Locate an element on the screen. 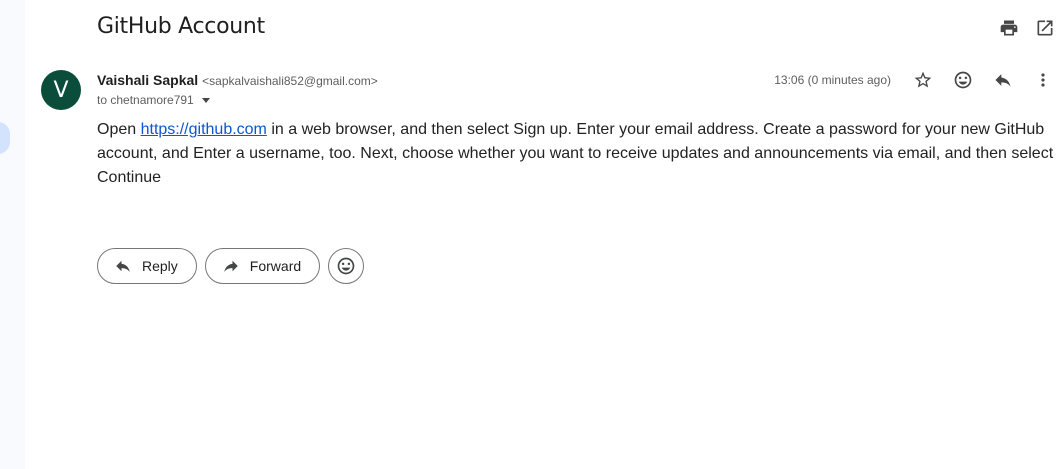 Image resolution: width=1063 pixels, height=469 pixels. more-options-button is located at coordinates (1043, 80).